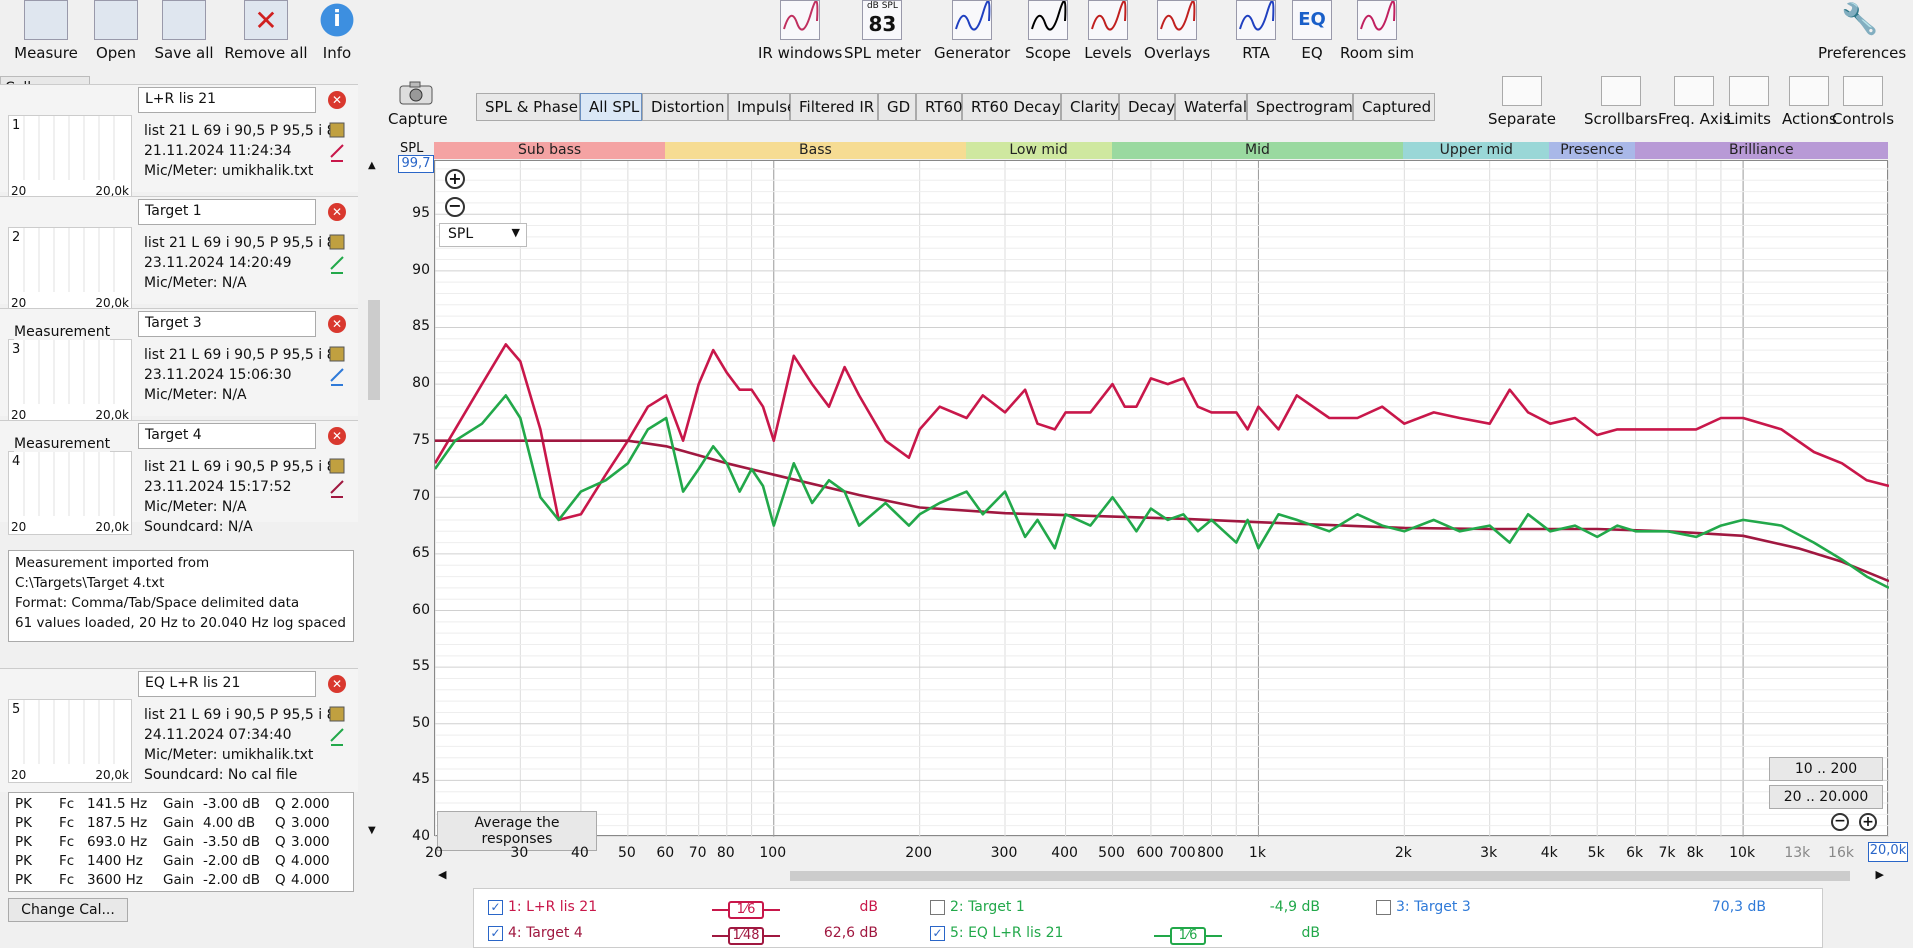 Image resolution: width=1913 pixels, height=948 pixels. Describe the element at coordinates (337, 31) in the screenshot. I see `info-tool: i Info` at that location.